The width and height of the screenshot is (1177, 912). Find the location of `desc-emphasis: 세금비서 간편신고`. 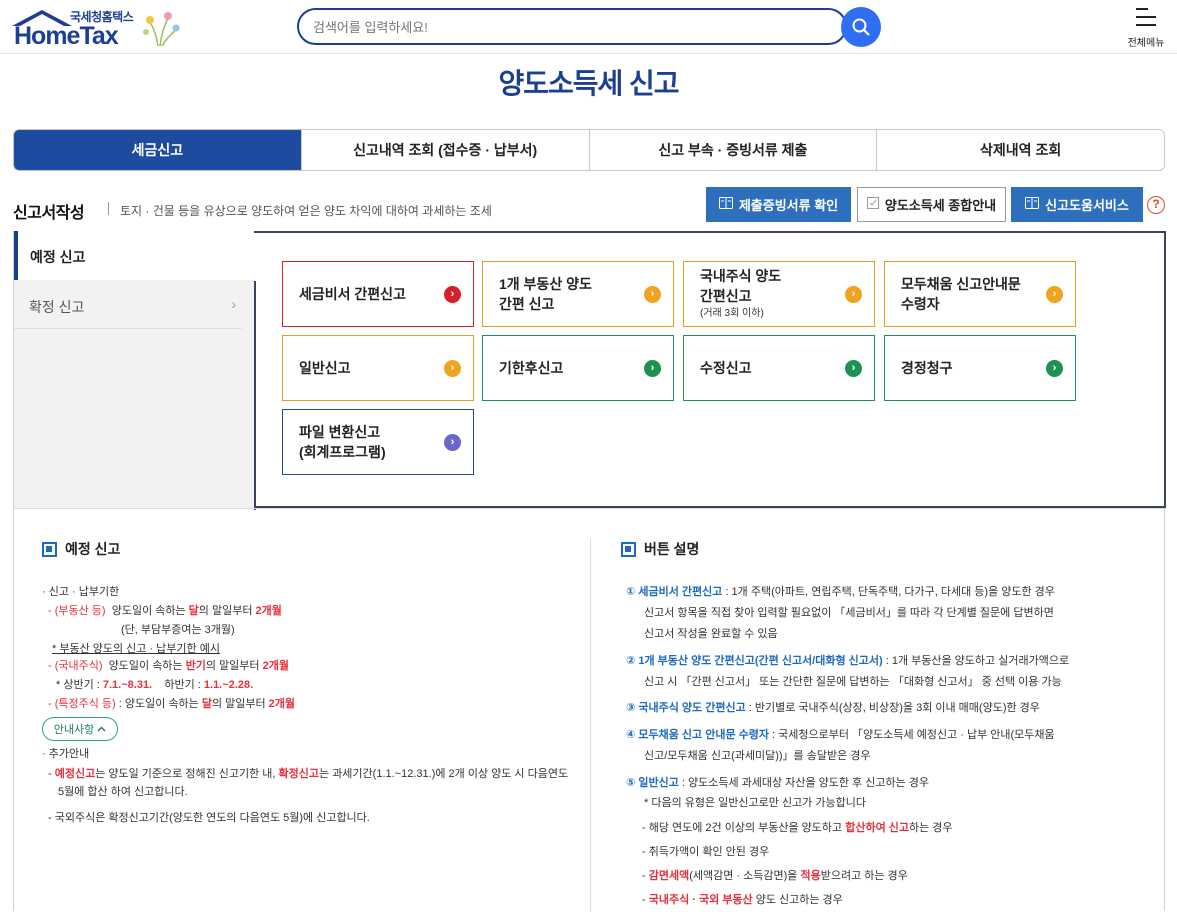

desc-emphasis: 세금비서 간편신고 is located at coordinates (680, 592).